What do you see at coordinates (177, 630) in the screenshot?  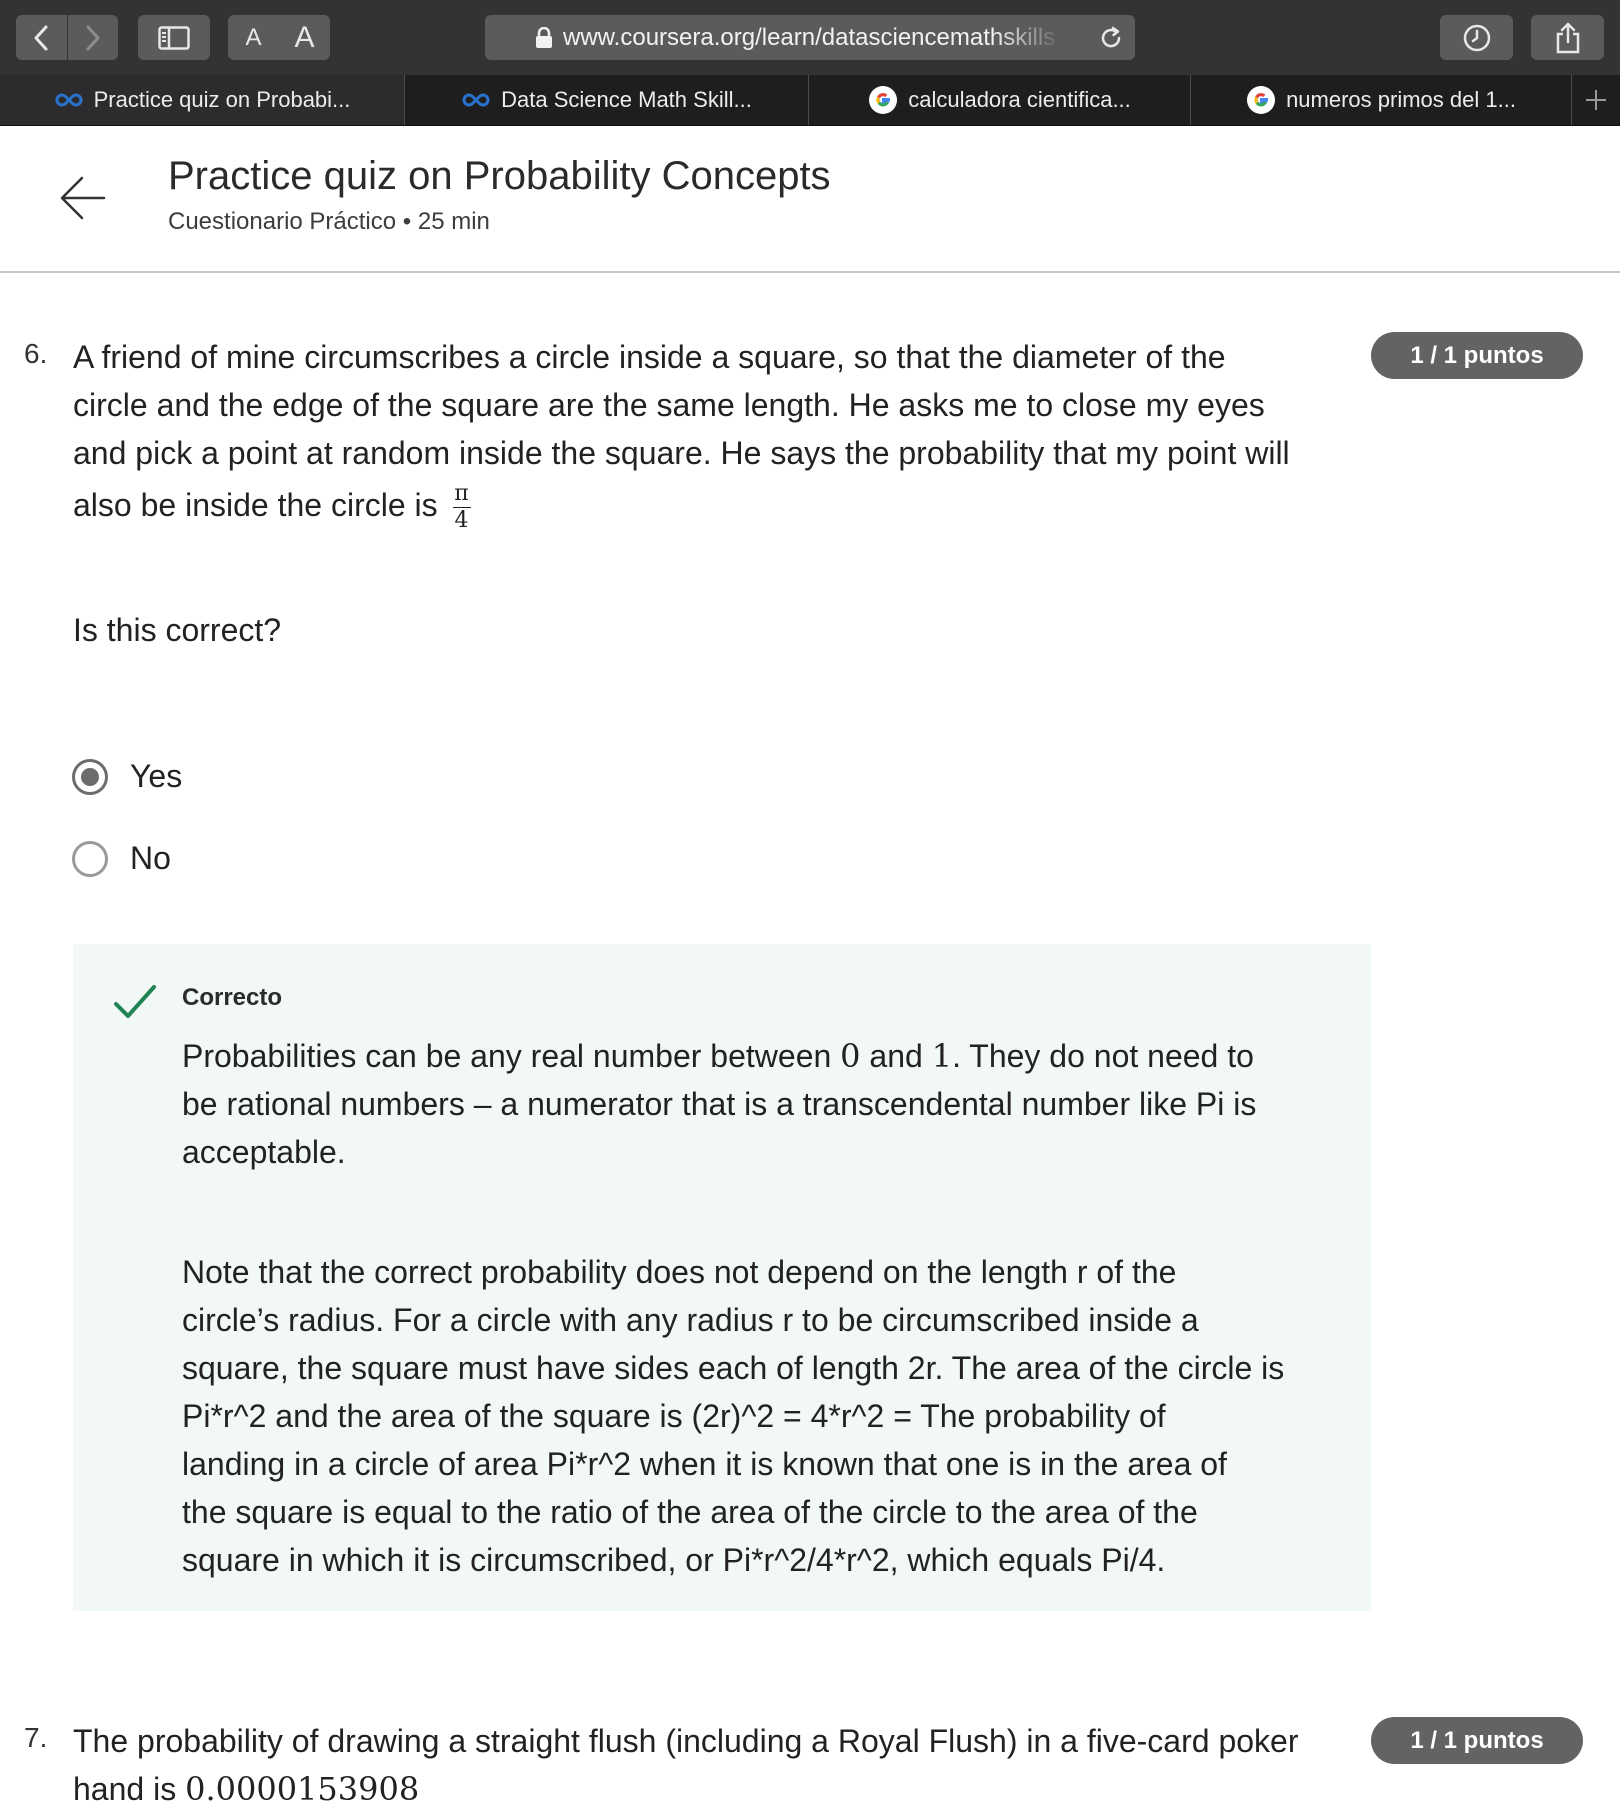 I see `question-prompt: Is this correct?` at bounding box center [177, 630].